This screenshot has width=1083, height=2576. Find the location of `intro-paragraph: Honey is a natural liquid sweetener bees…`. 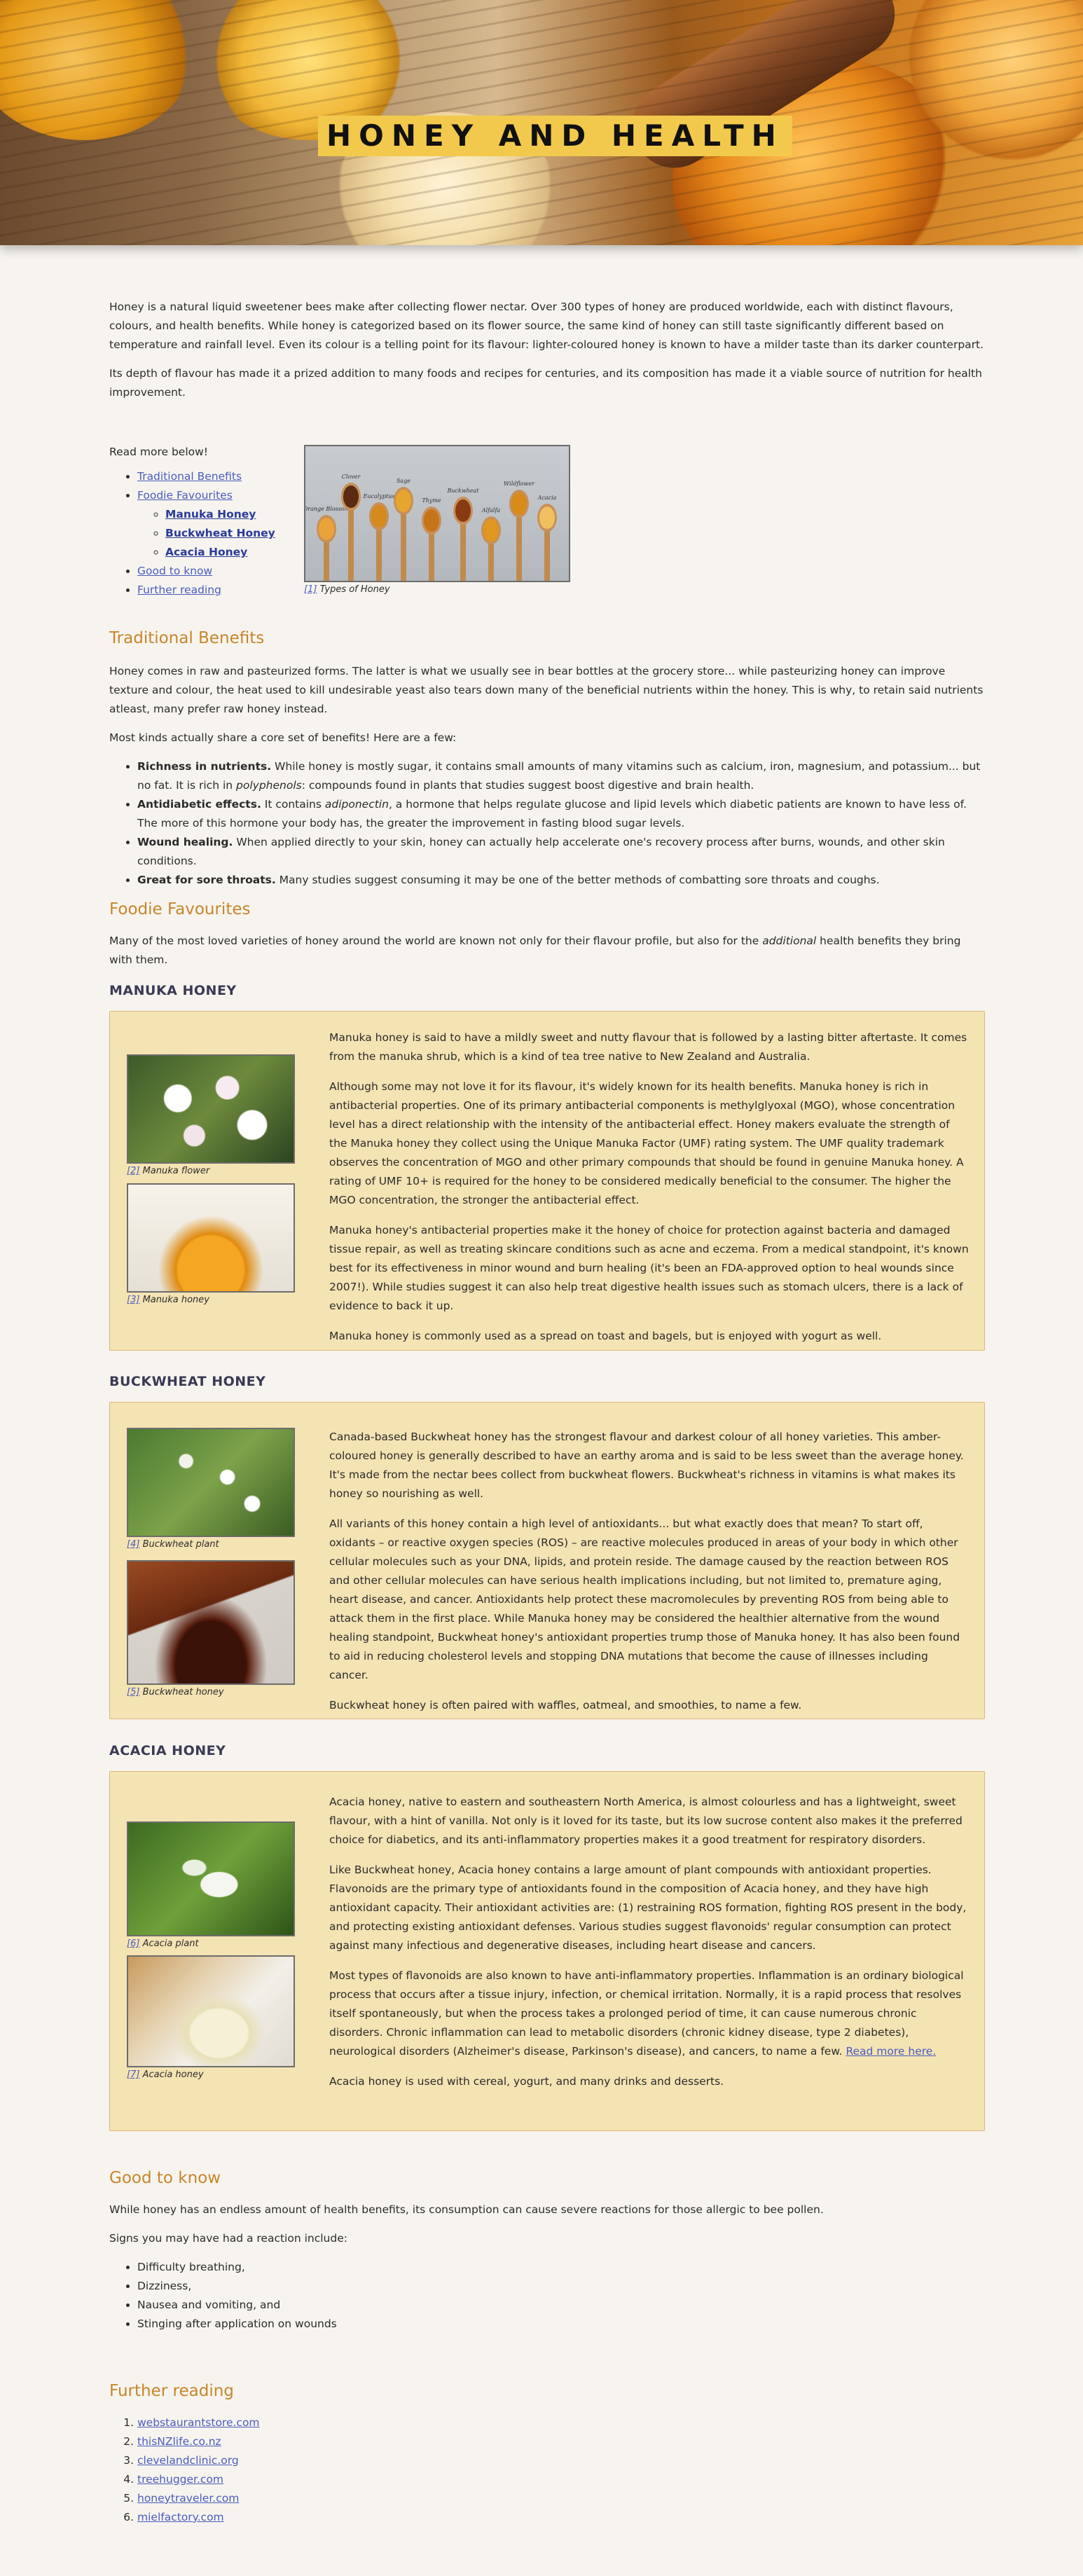

intro-paragraph: Honey is a natural liquid sweetener bees… is located at coordinates (546, 326).